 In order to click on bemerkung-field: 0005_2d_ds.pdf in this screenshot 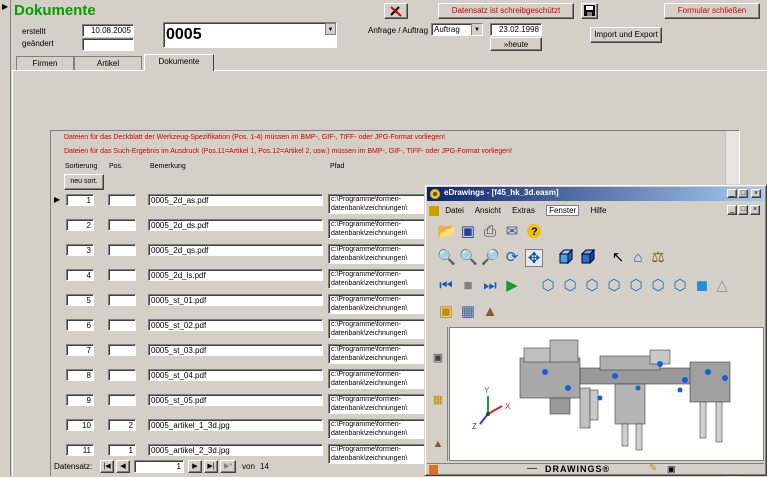, I will do `click(235, 225)`.